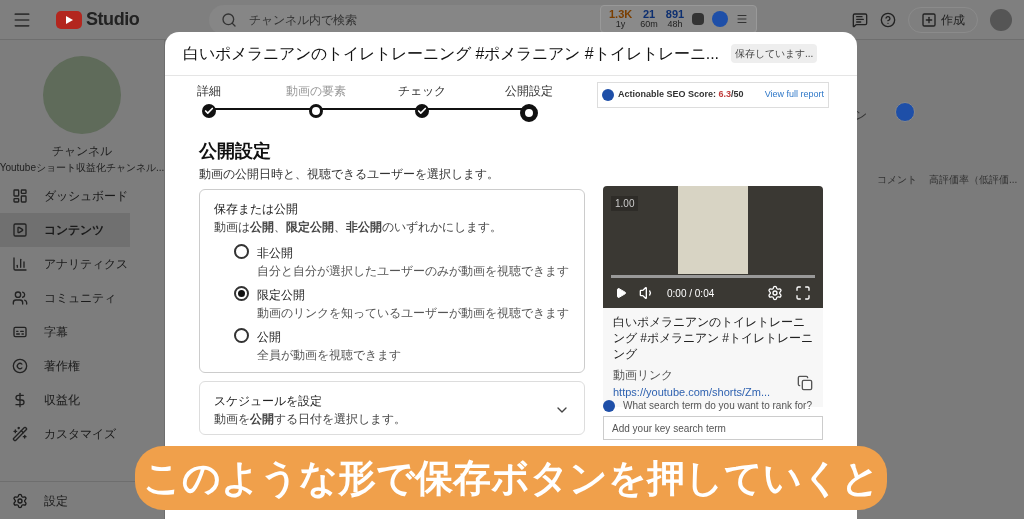  Describe the element at coordinates (20, 400) in the screenshot. I see `dollar-icon` at that location.